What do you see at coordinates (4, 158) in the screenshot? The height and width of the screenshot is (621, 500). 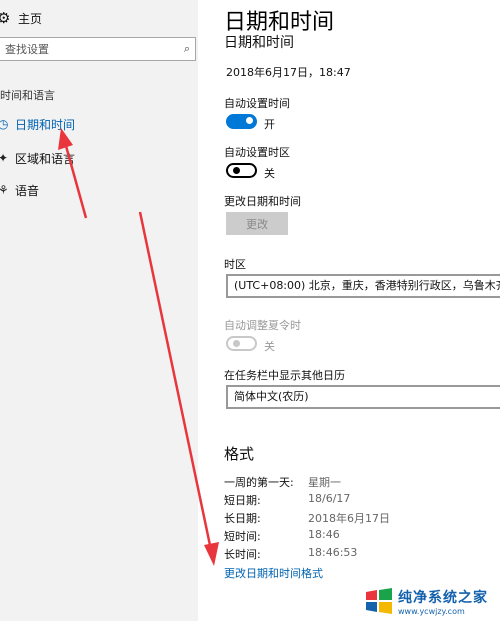 I see `globe-icon: ✦` at bounding box center [4, 158].